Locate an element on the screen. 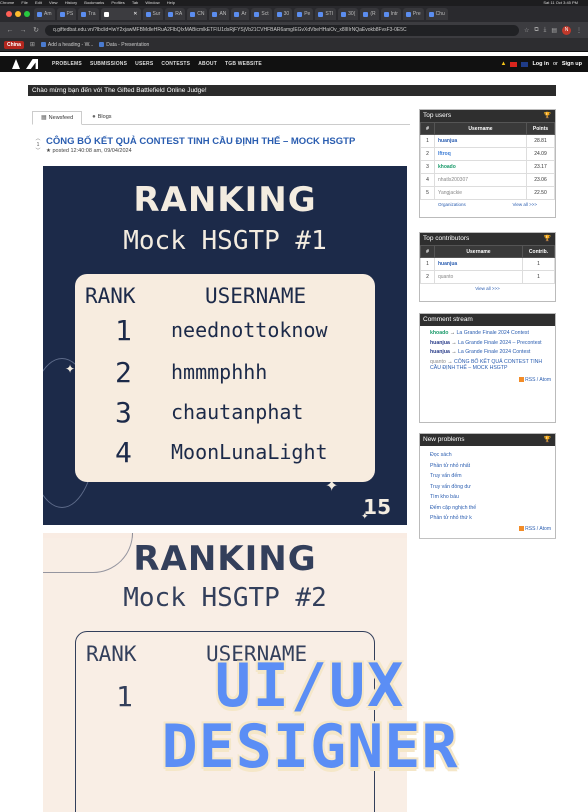 The height and width of the screenshot is (812, 588). user-link: khoado is located at coordinates (480, 167).